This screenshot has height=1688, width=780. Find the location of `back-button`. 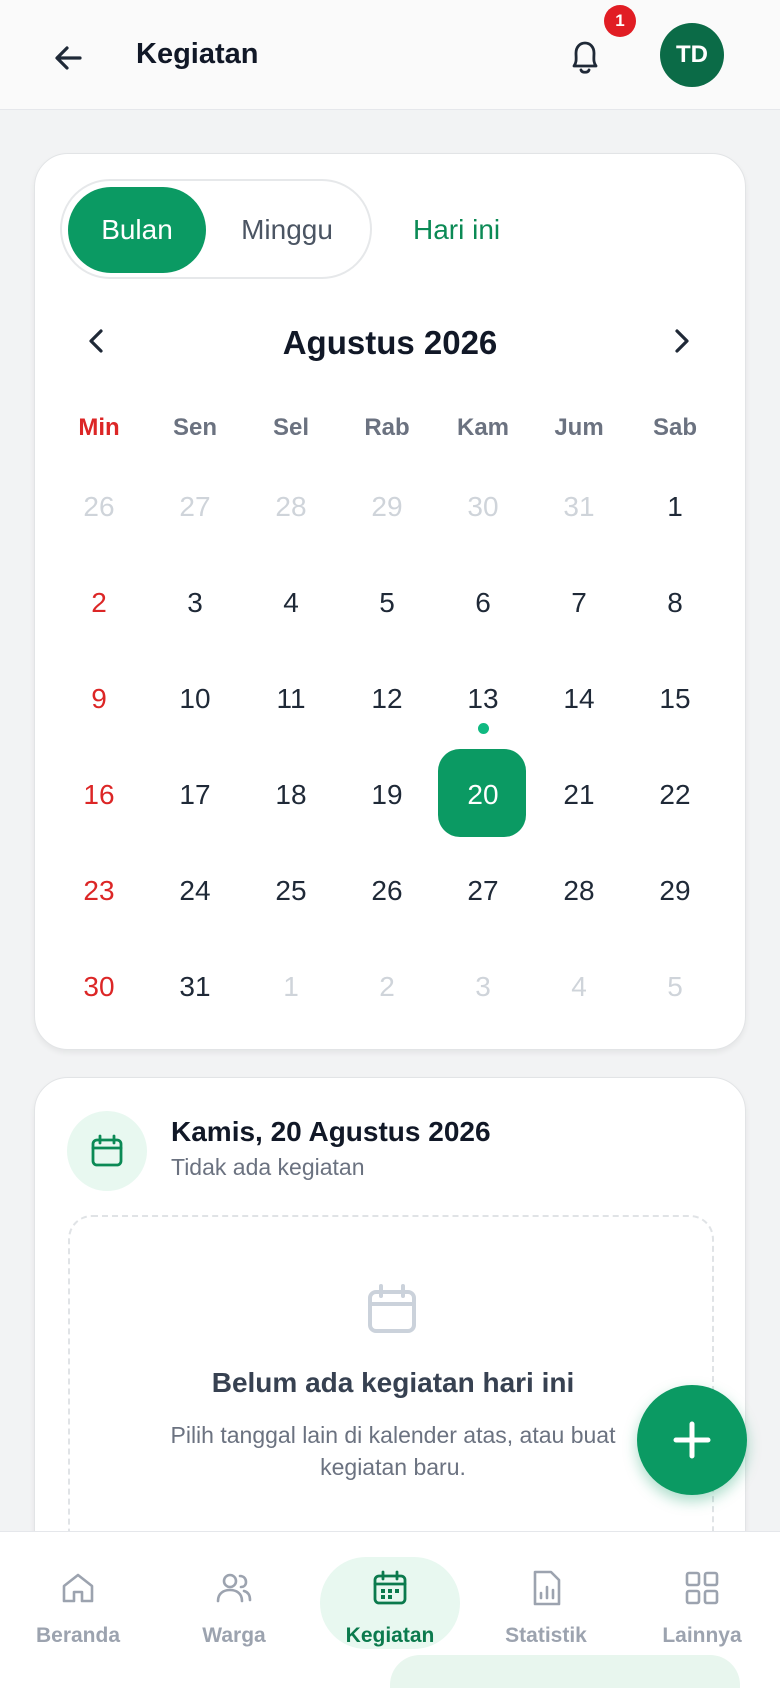

back-button is located at coordinates (68, 58).